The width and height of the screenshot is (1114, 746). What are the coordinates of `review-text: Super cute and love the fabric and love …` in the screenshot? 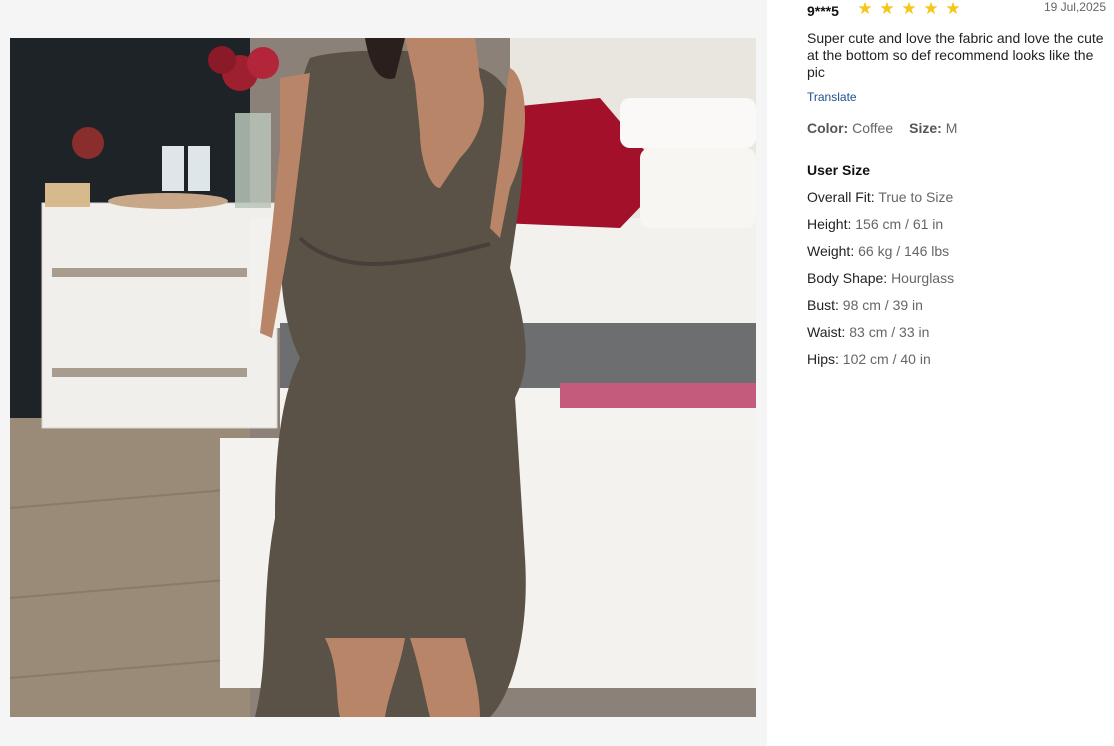 It's located at (955, 55).